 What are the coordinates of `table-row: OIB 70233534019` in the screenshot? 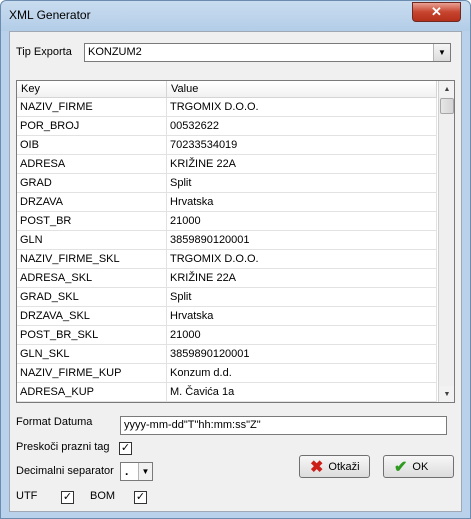 It's located at (227, 145).